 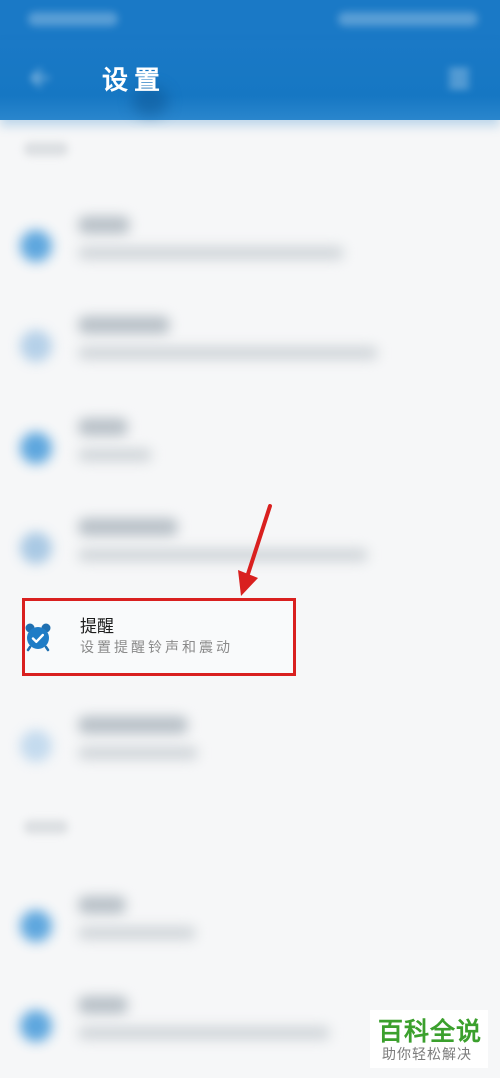 What do you see at coordinates (134, 81) in the screenshot?
I see `page-title: 设置` at bounding box center [134, 81].